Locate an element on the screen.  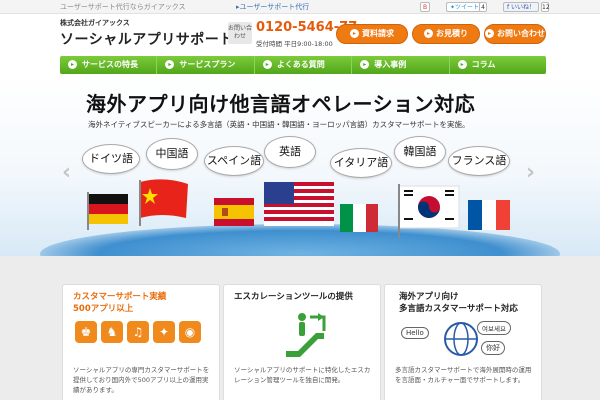
nav-label: サービスプラン is located at coordinates (207, 64).